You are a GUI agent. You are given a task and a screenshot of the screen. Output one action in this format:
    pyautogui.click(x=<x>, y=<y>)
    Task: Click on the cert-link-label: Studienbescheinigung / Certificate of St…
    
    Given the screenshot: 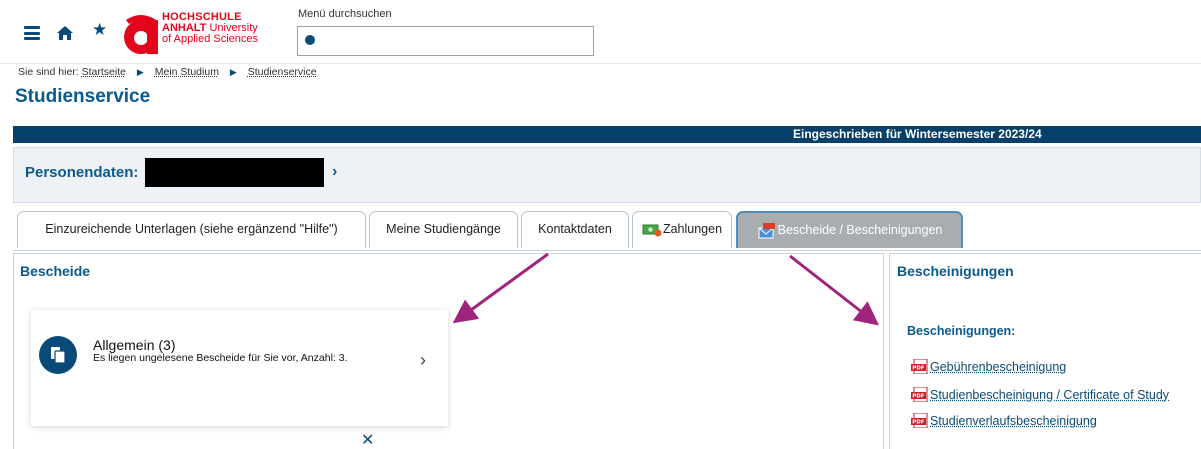 What is the action you would take?
    pyautogui.click(x=1050, y=395)
    